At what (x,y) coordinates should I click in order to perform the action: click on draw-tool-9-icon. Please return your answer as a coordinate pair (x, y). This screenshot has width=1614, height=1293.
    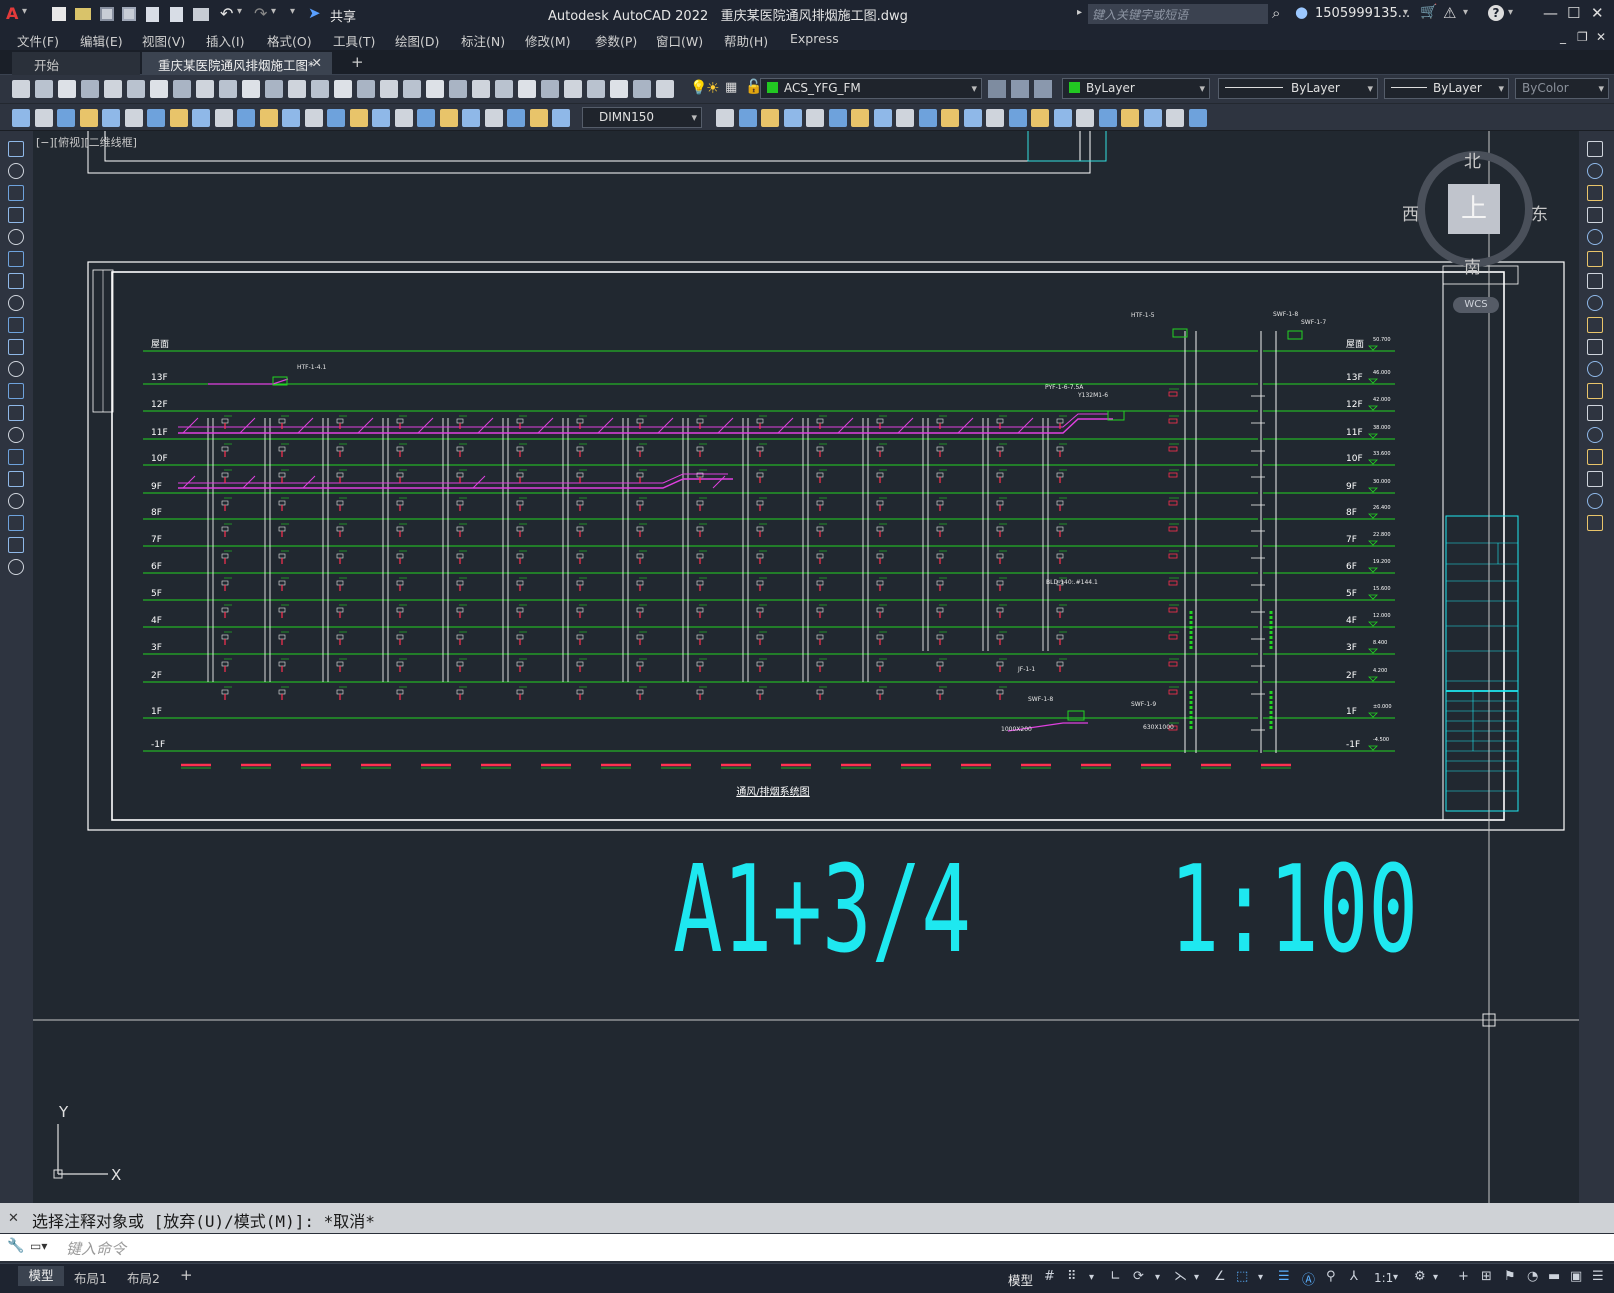
    Looking at the image, I should click on (16, 325).